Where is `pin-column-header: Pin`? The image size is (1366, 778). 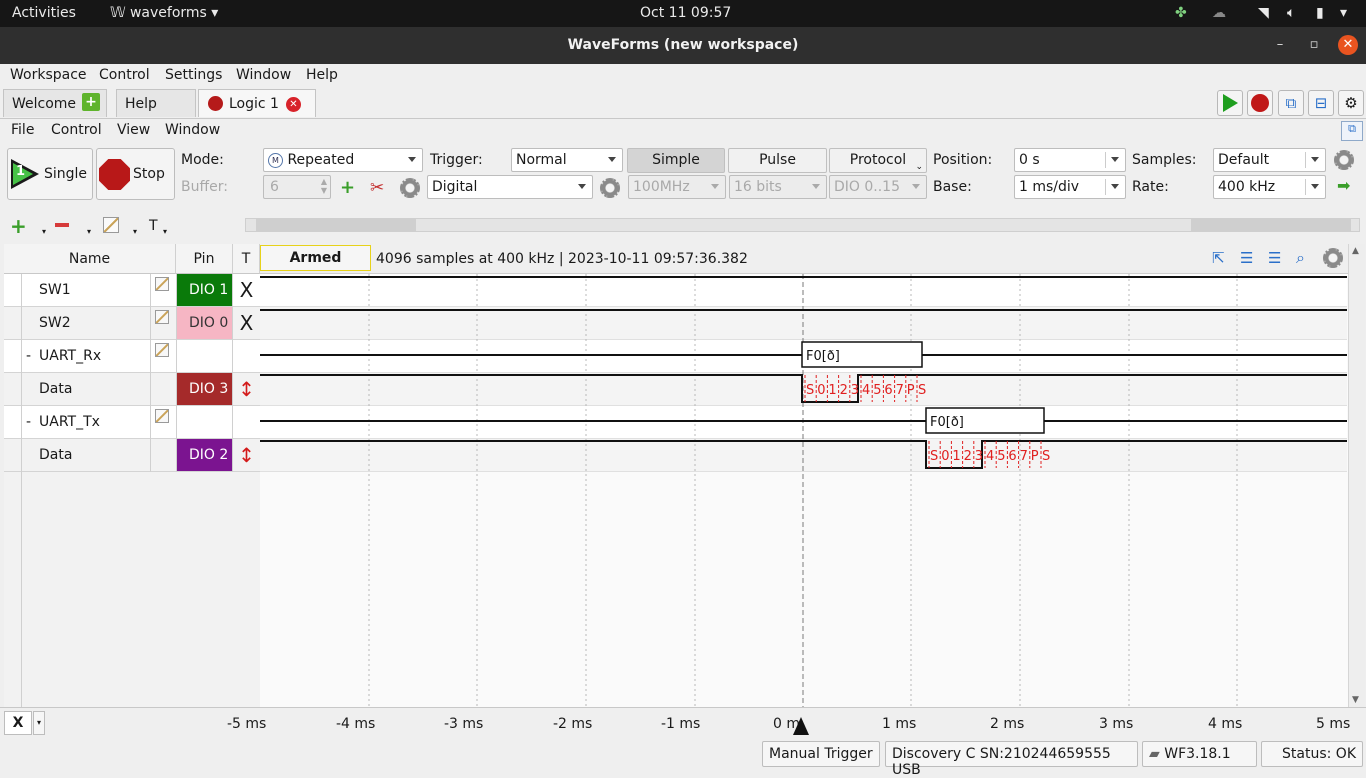
pin-column-header: Pin is located at coordinates (204, 259).